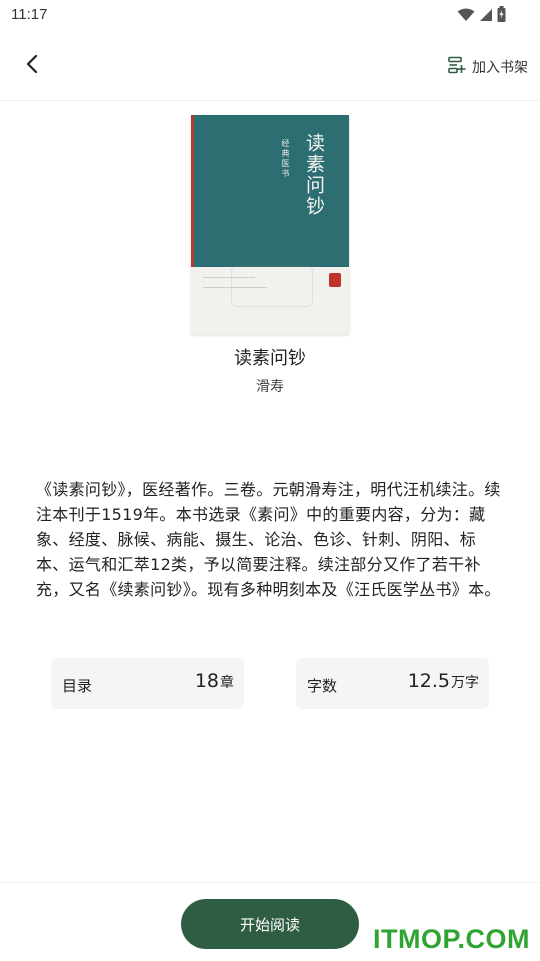 The width and height of the screenshot is (540, 961). I want to click on book-cover: 经典医书 读素问钞, so click(270, 224).